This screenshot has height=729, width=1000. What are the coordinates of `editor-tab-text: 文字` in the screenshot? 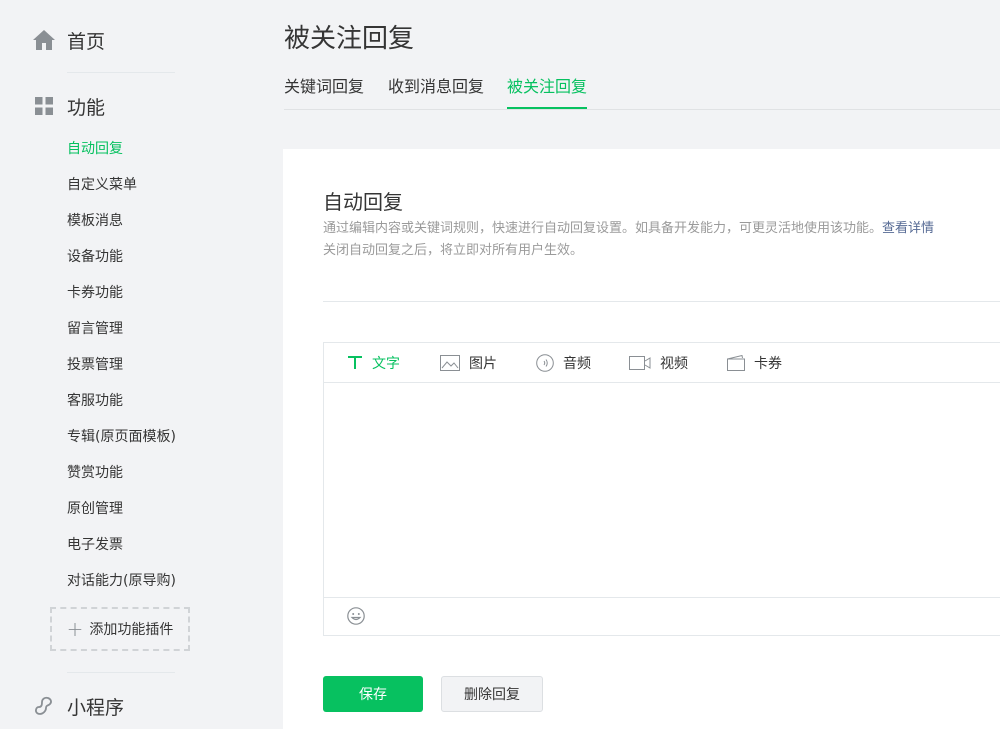 It's located at (373, 362).